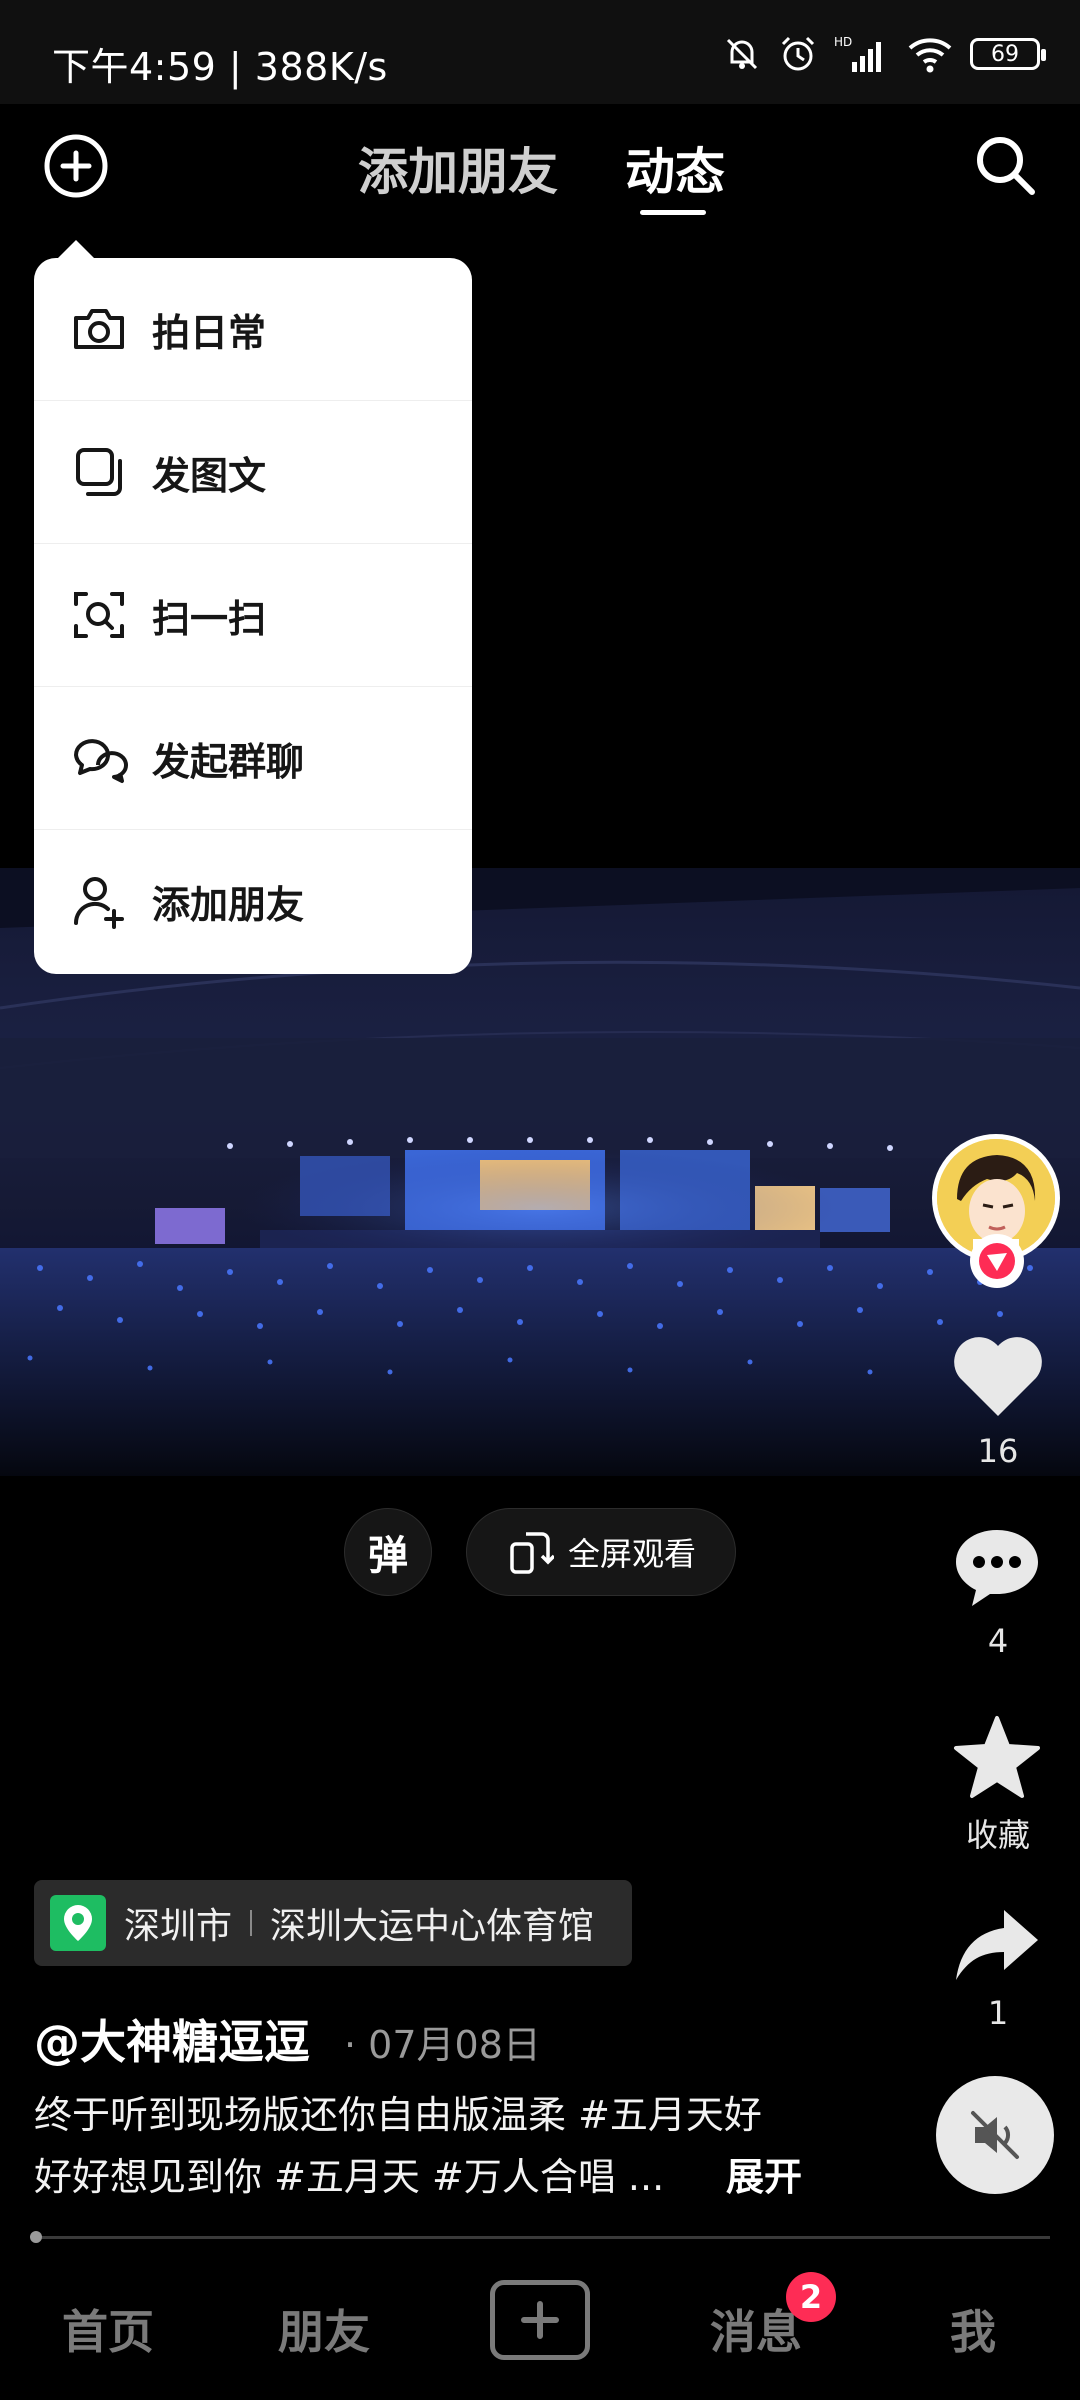  I want to click on create-menu: 拍日常 发图文 扫一扫 发起群聊 添加朋友, so click(253, 616).